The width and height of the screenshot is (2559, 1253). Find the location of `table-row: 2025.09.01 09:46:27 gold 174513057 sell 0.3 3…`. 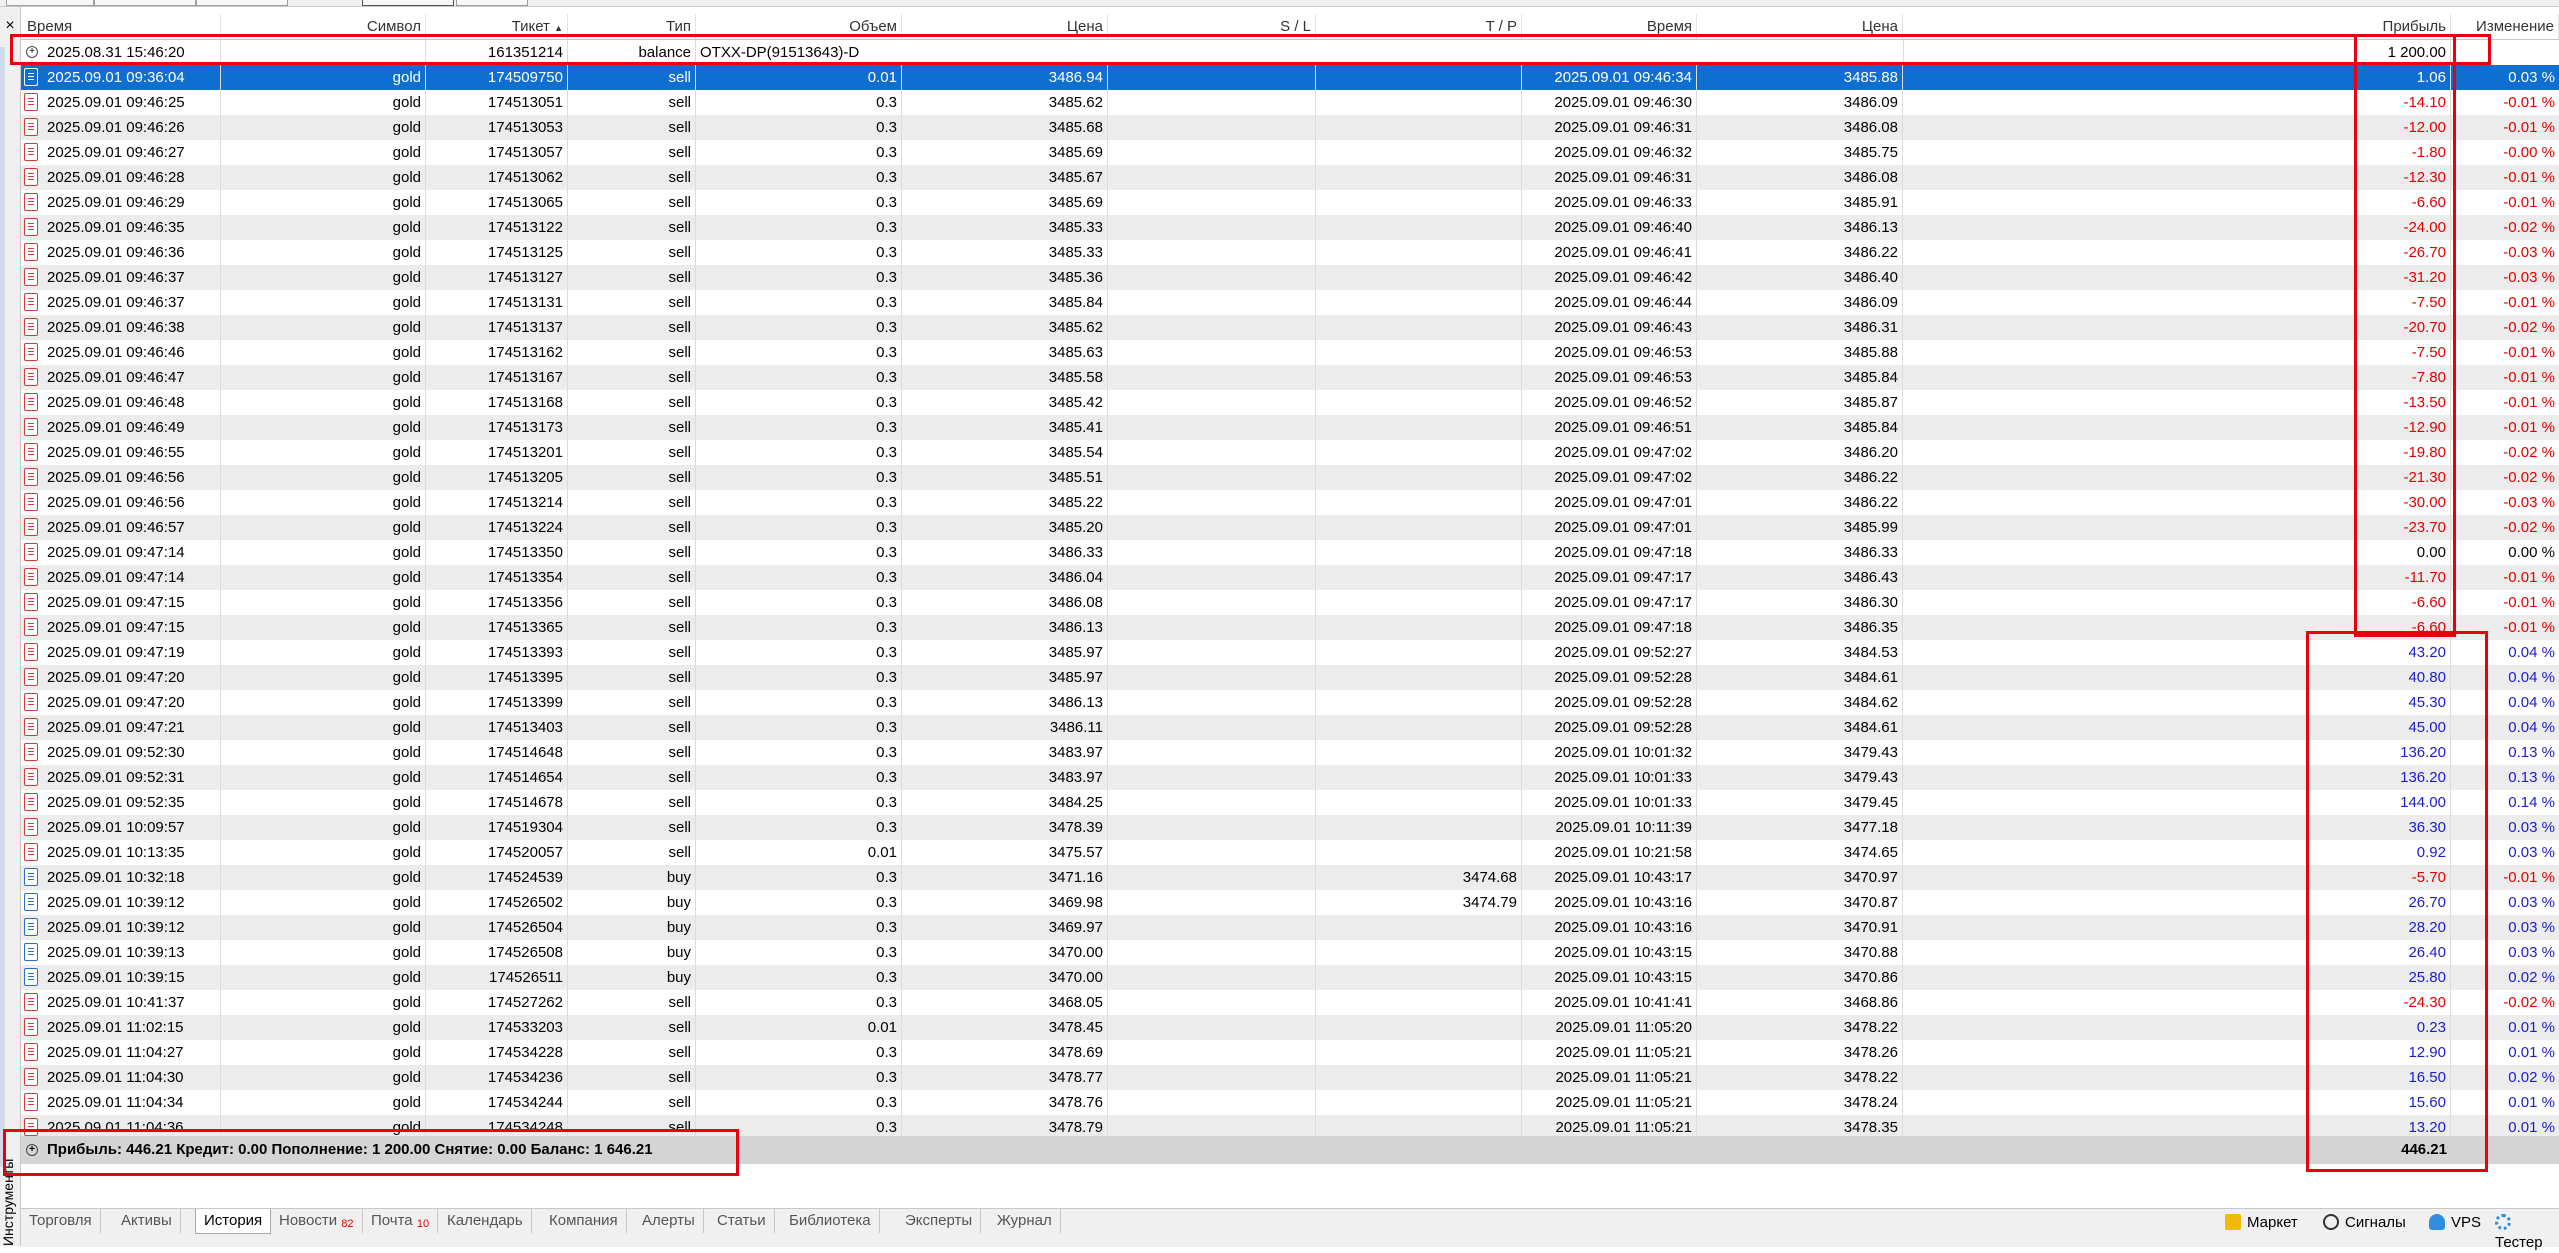

table-row: 2025.09.01 09:46:27 gold 174513057 sell 0.3 3… is located at coordinates (1290, 152).